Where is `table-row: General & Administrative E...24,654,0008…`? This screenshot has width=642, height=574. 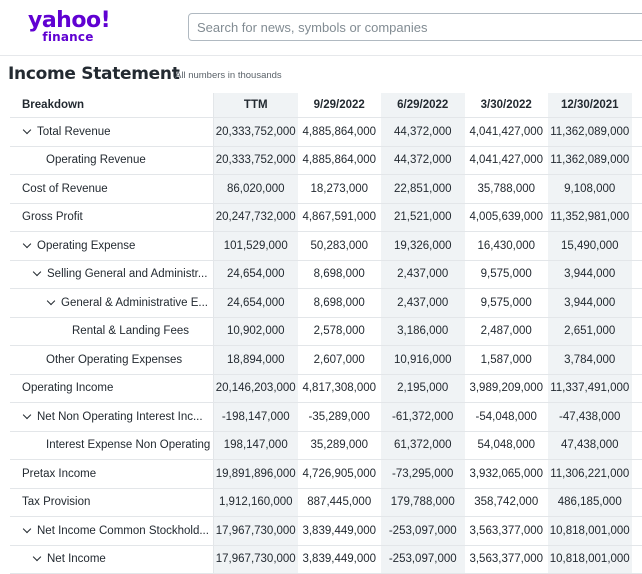 table-row: General & Administrative E...24,654,0008… is located at coordinates (326, 303).